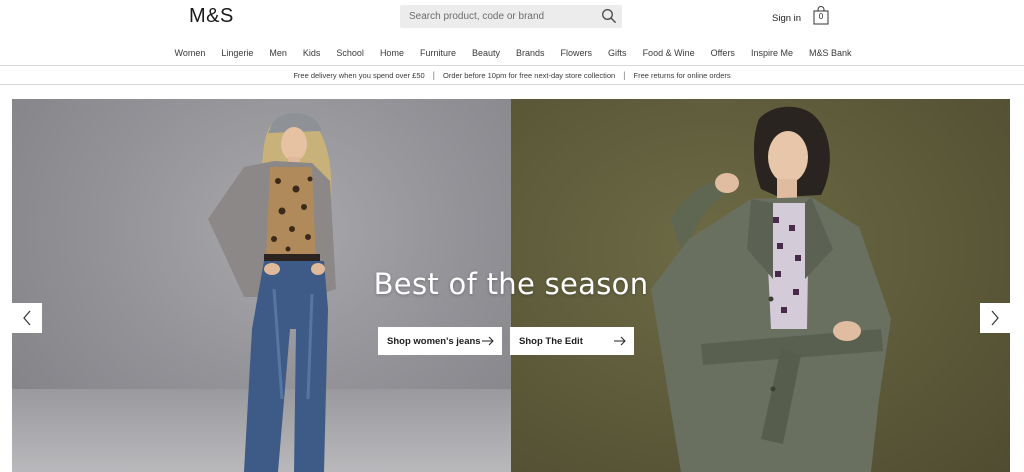 This screenshot has height=472, width=1024. I want to click on nav-item-lingerie: Lingerie, so click(237, 54).